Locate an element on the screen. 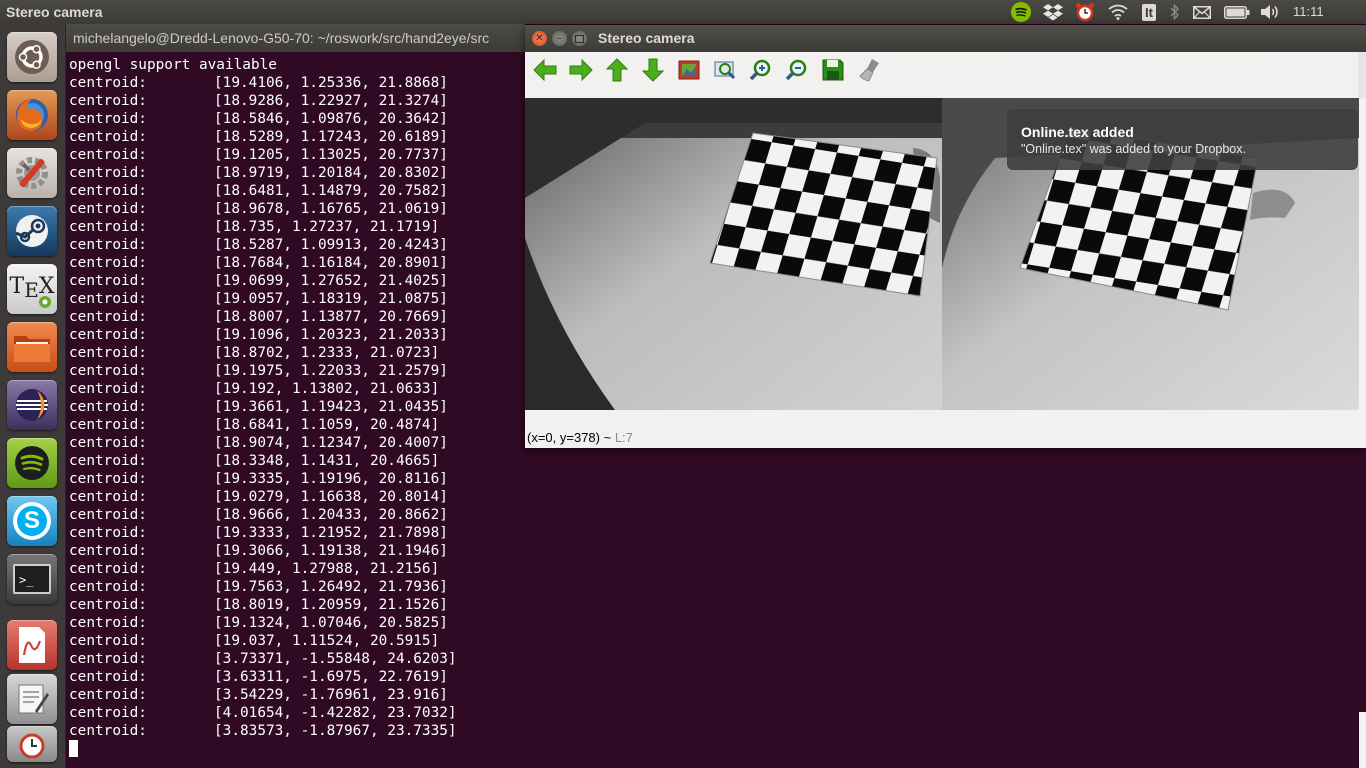 The height and width of the screenshot is (768, 1366). terminal-line: centroid: [19.037, 1.11524, 20.5915] is located at coordinates (263, 641).